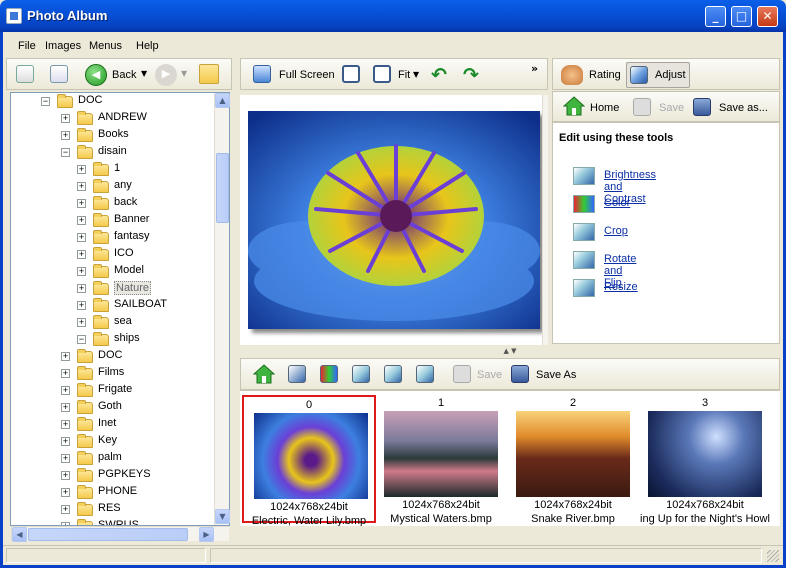 This screenshot has width=786, height=568. Describe the element at coordinates (556, 375) in the screenshot. I see `save-as-button: Save As` at that location.